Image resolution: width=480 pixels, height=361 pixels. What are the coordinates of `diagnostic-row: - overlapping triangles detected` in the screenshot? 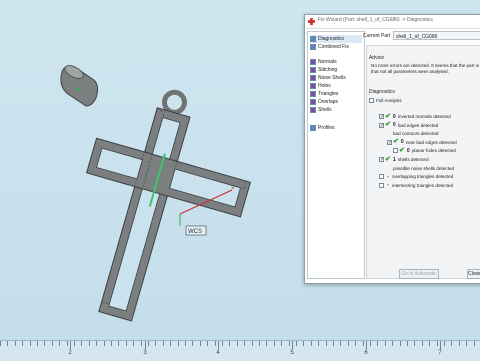 It's located at (416, 176).